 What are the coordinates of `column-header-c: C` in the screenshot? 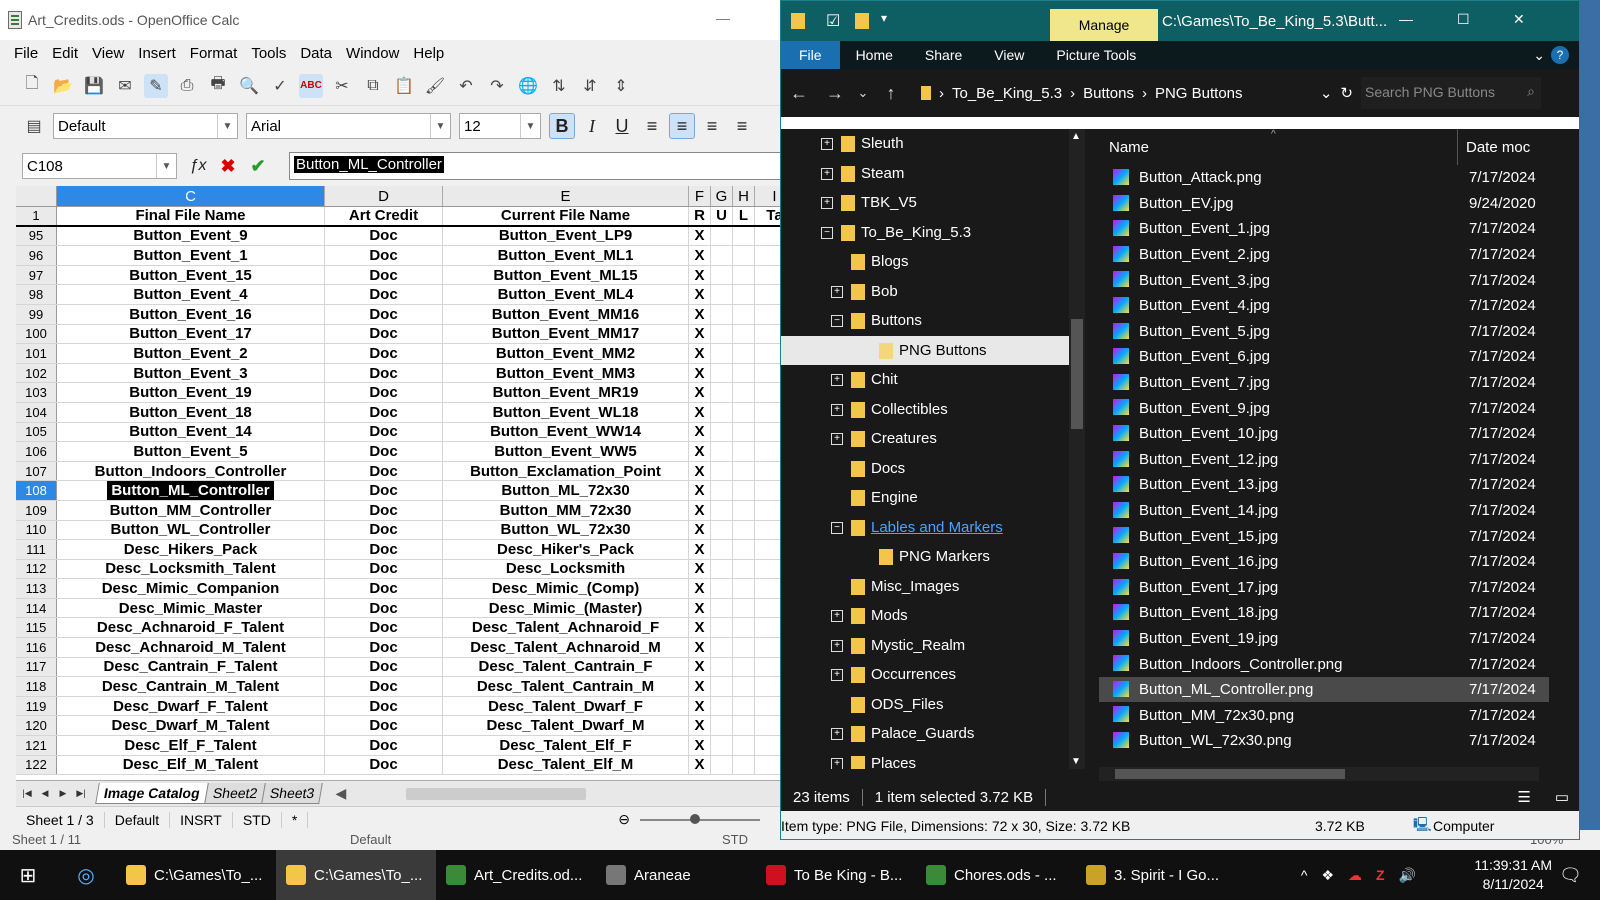 It's located at (191, 196).